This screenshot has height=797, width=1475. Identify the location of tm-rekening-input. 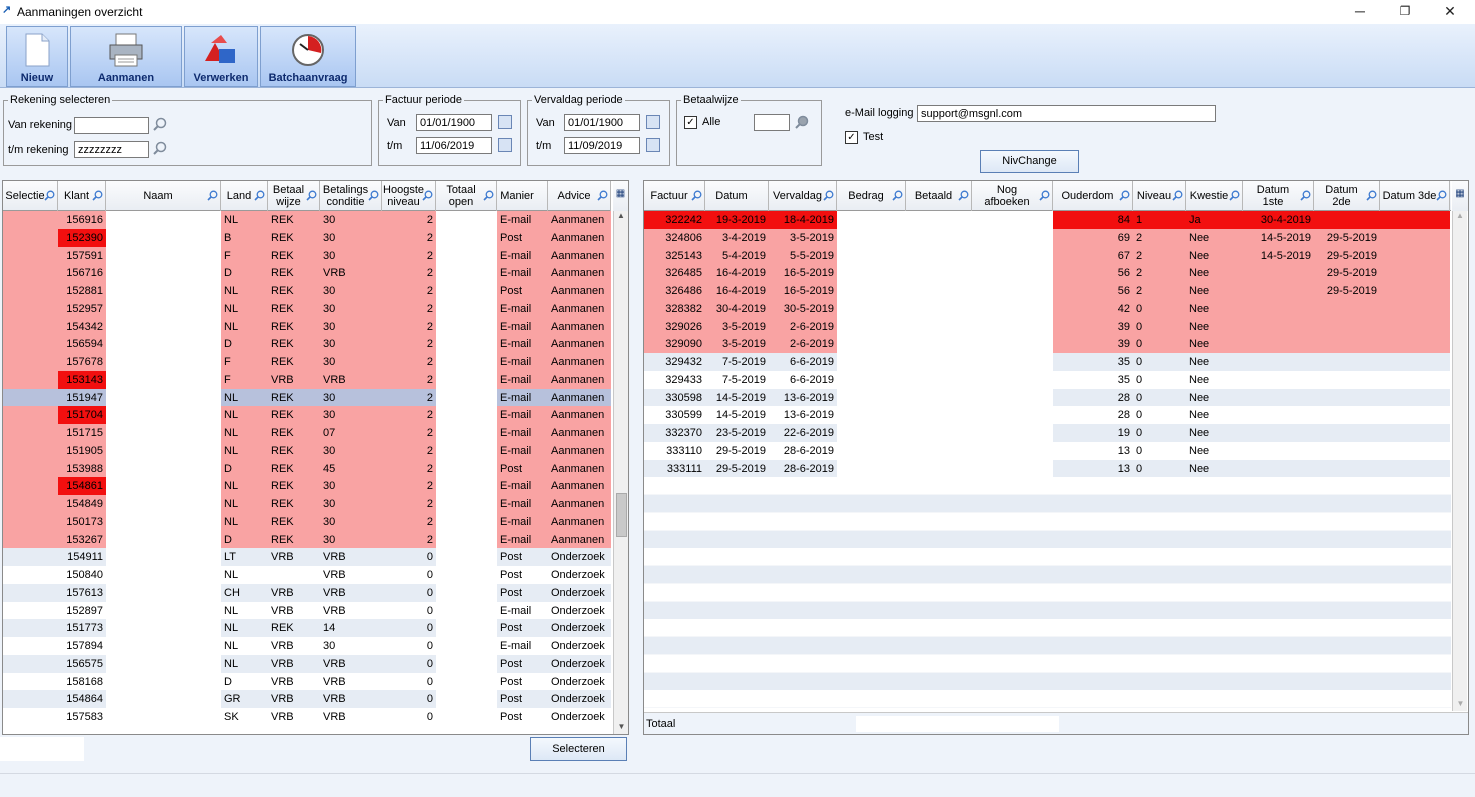
(111, 149).